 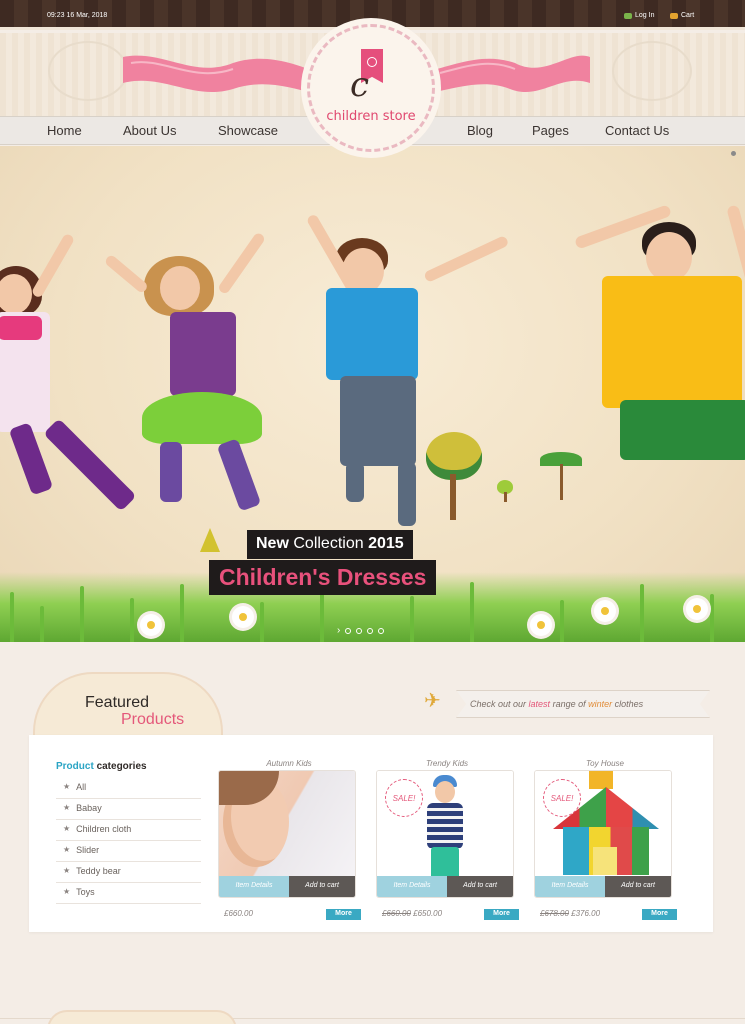 What do you see at coordinates (77, 15) in the screenshot?
I see `current-datetime: 09:23 16 Mar, 2018` at bounding box center [77, 15].